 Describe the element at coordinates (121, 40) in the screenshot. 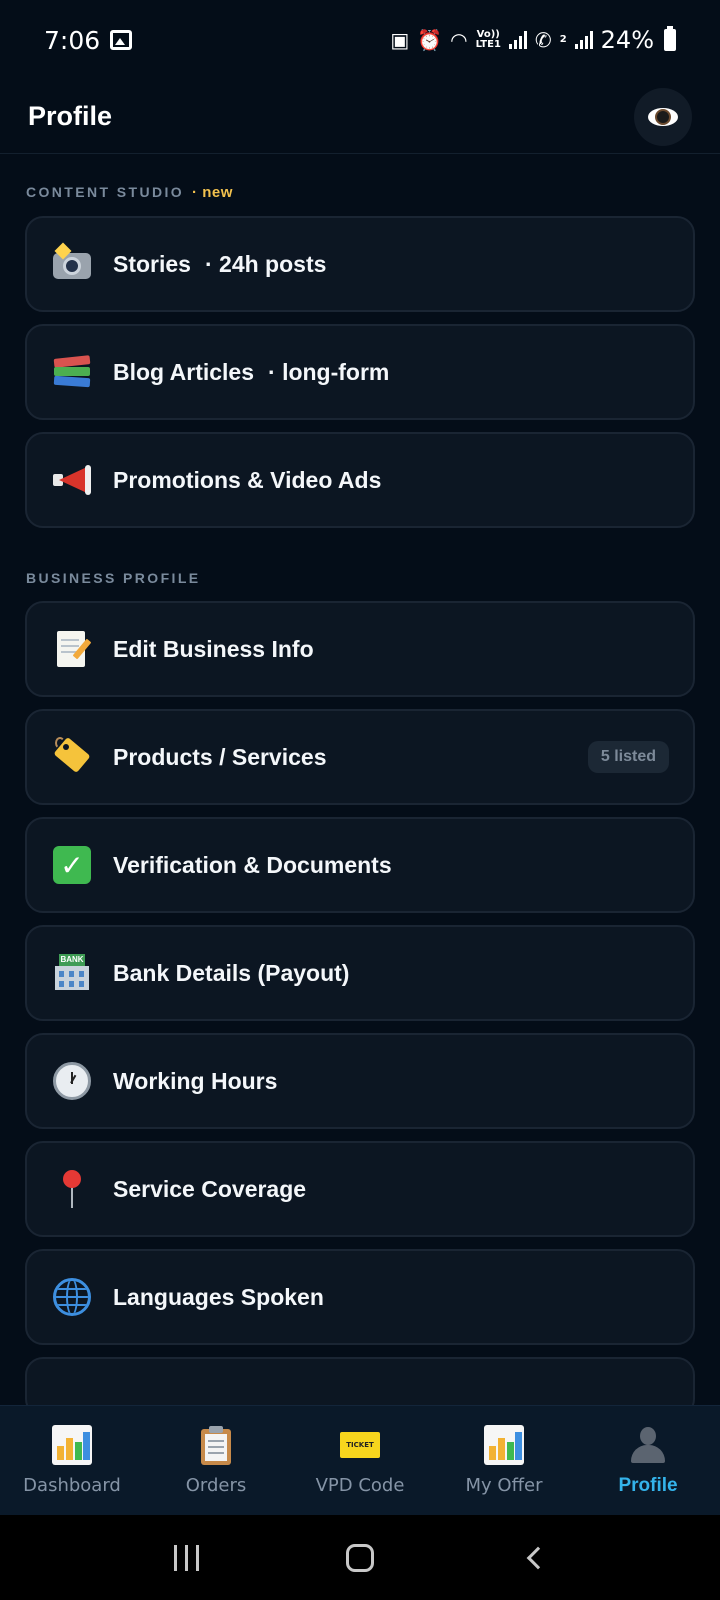

I see `gallery-notification-icon` at that location.